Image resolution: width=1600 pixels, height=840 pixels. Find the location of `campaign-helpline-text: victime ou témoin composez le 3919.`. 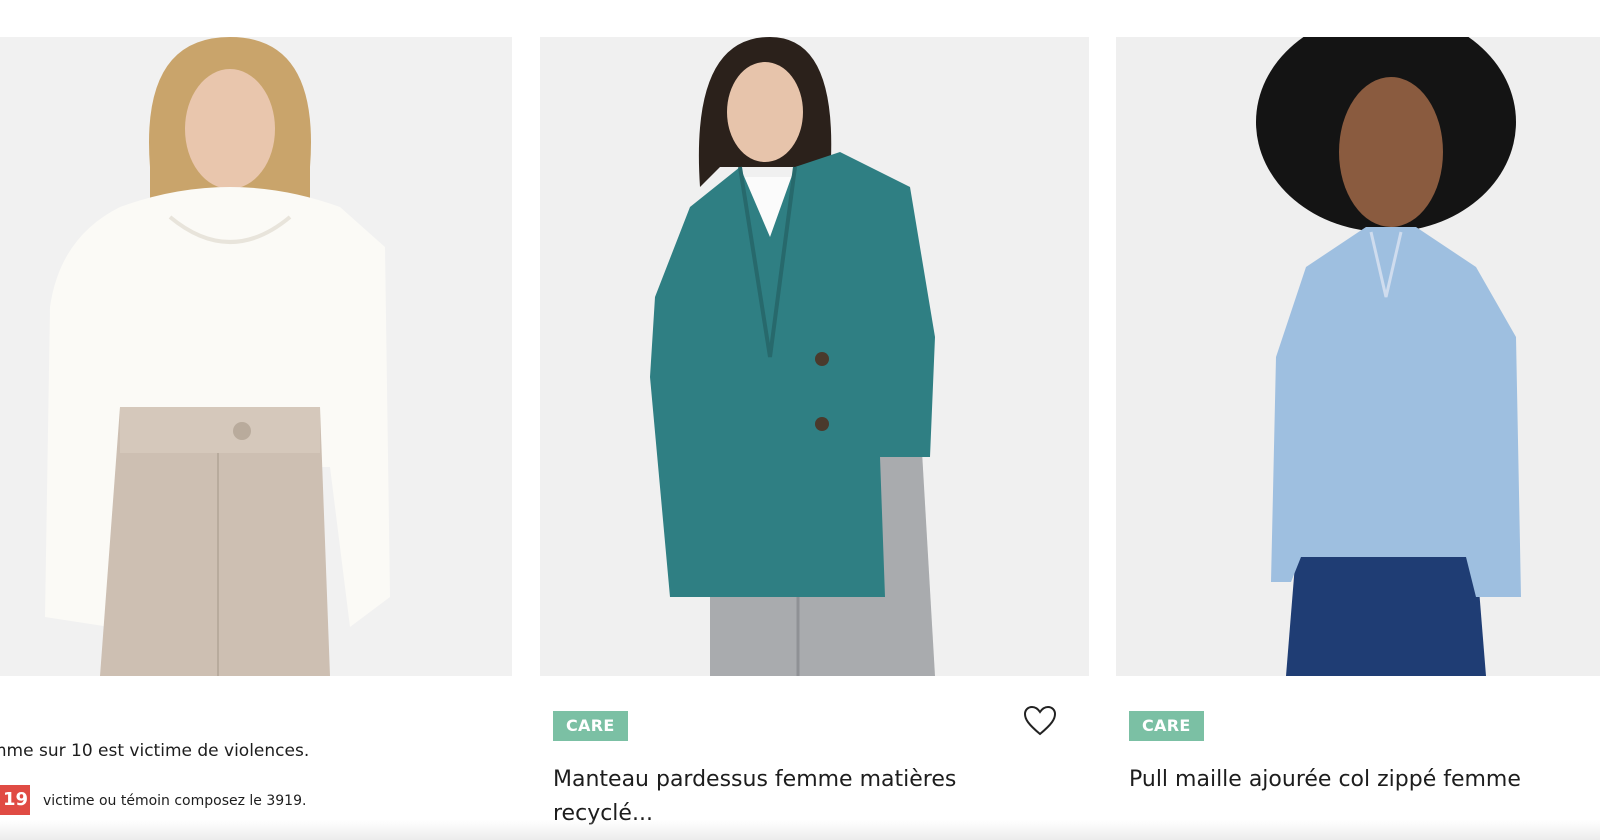

campaign-helpline-text: victime ou témoin composez le 3919. is located at coordinates (175, 801).